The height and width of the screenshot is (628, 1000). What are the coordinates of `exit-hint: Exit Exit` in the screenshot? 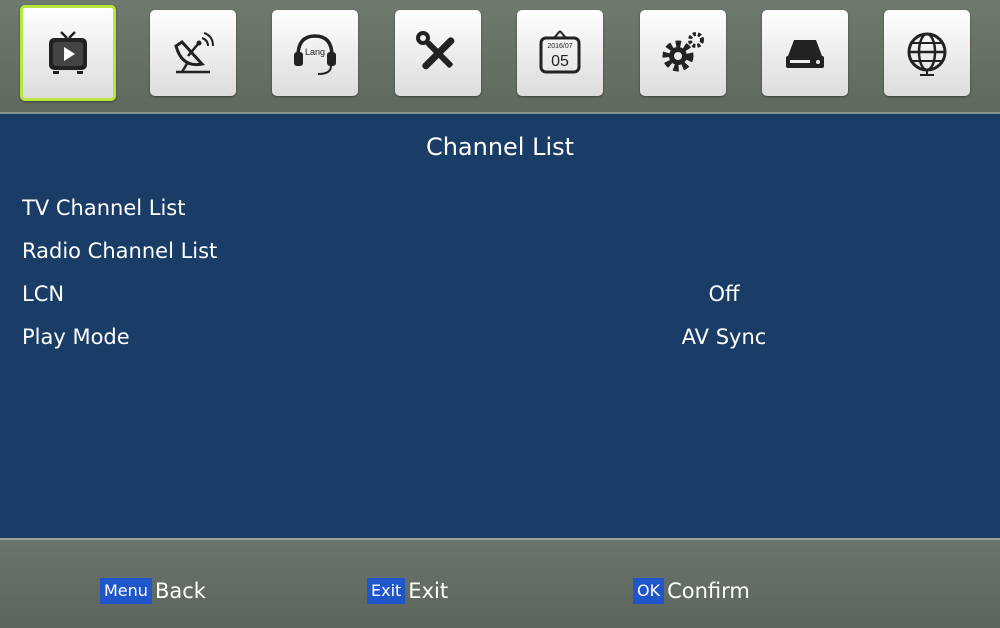 It's located at (407, 591).